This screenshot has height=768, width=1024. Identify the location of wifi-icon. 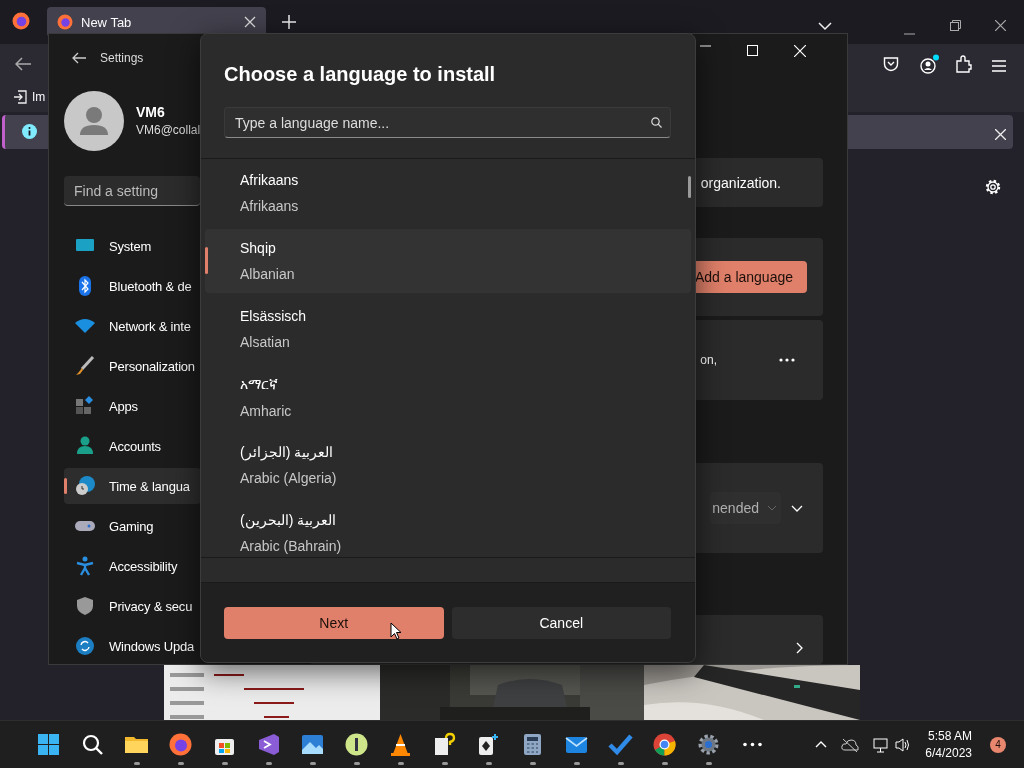
(85, 326).